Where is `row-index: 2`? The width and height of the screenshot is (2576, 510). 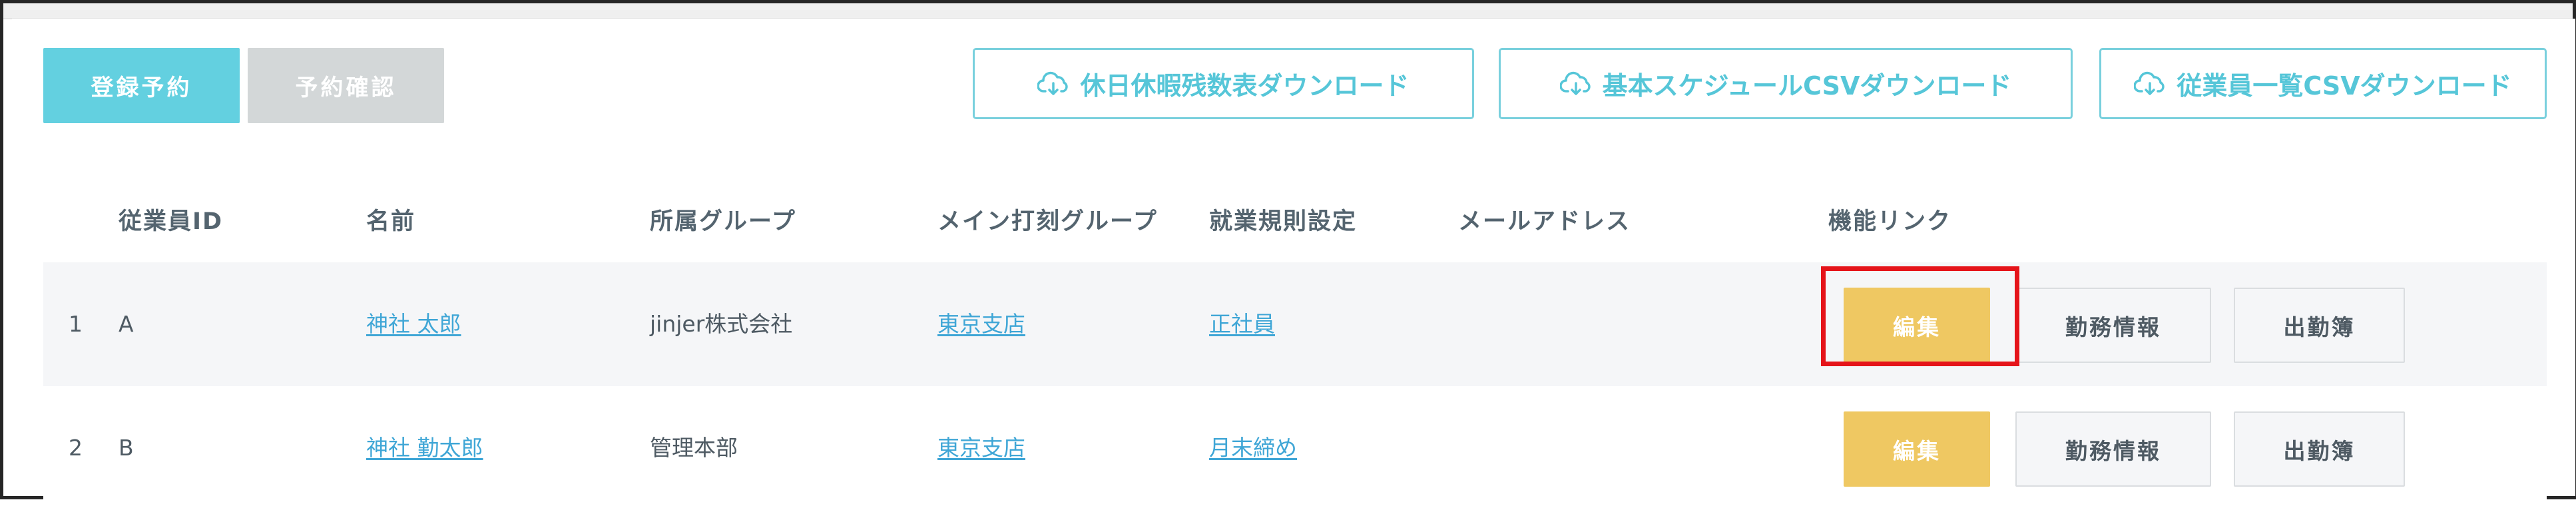
row-index: 2 is located at coordinates (76, 448).